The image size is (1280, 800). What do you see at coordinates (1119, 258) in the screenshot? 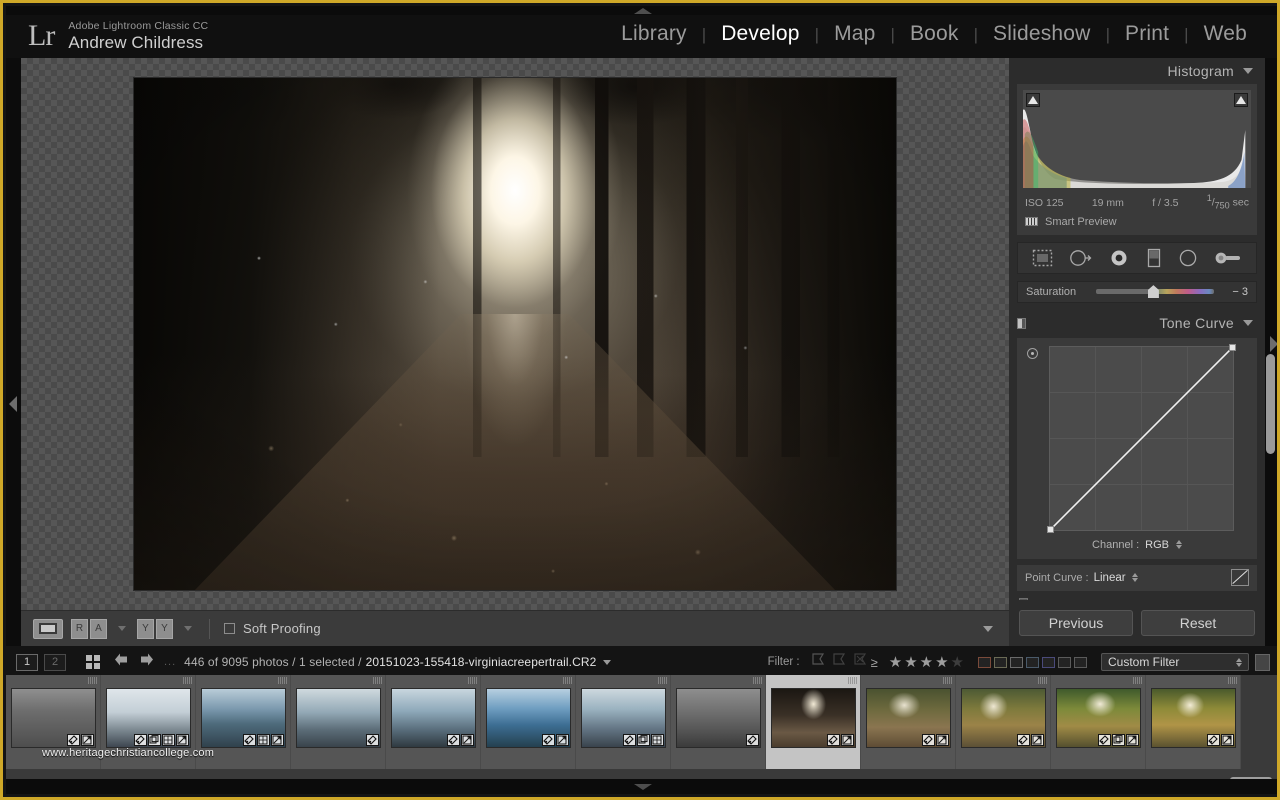
I see `red-eye-correction-tool-icon` at bounding box center [1119, 258].